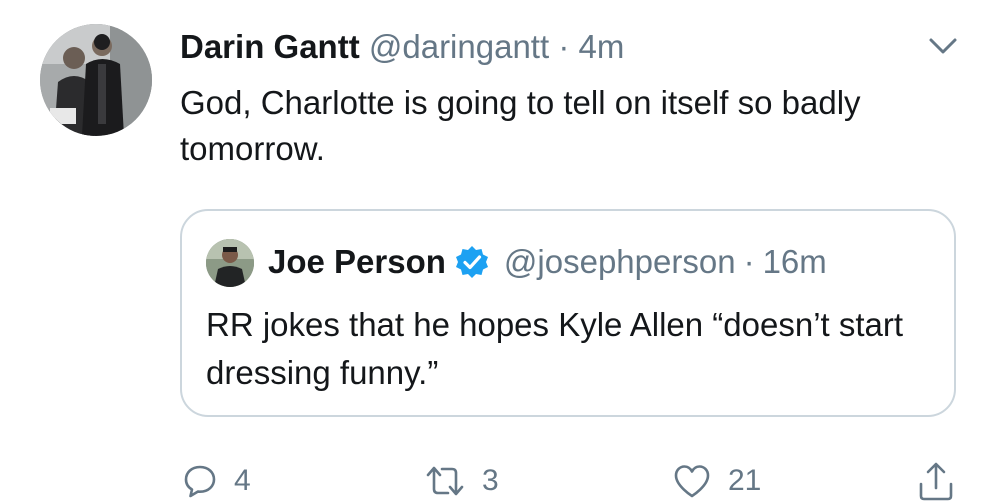  Describe the element at coordinates (270, 46) in the screenshot. I see `author-display-name: Darin Gantt` at that location.